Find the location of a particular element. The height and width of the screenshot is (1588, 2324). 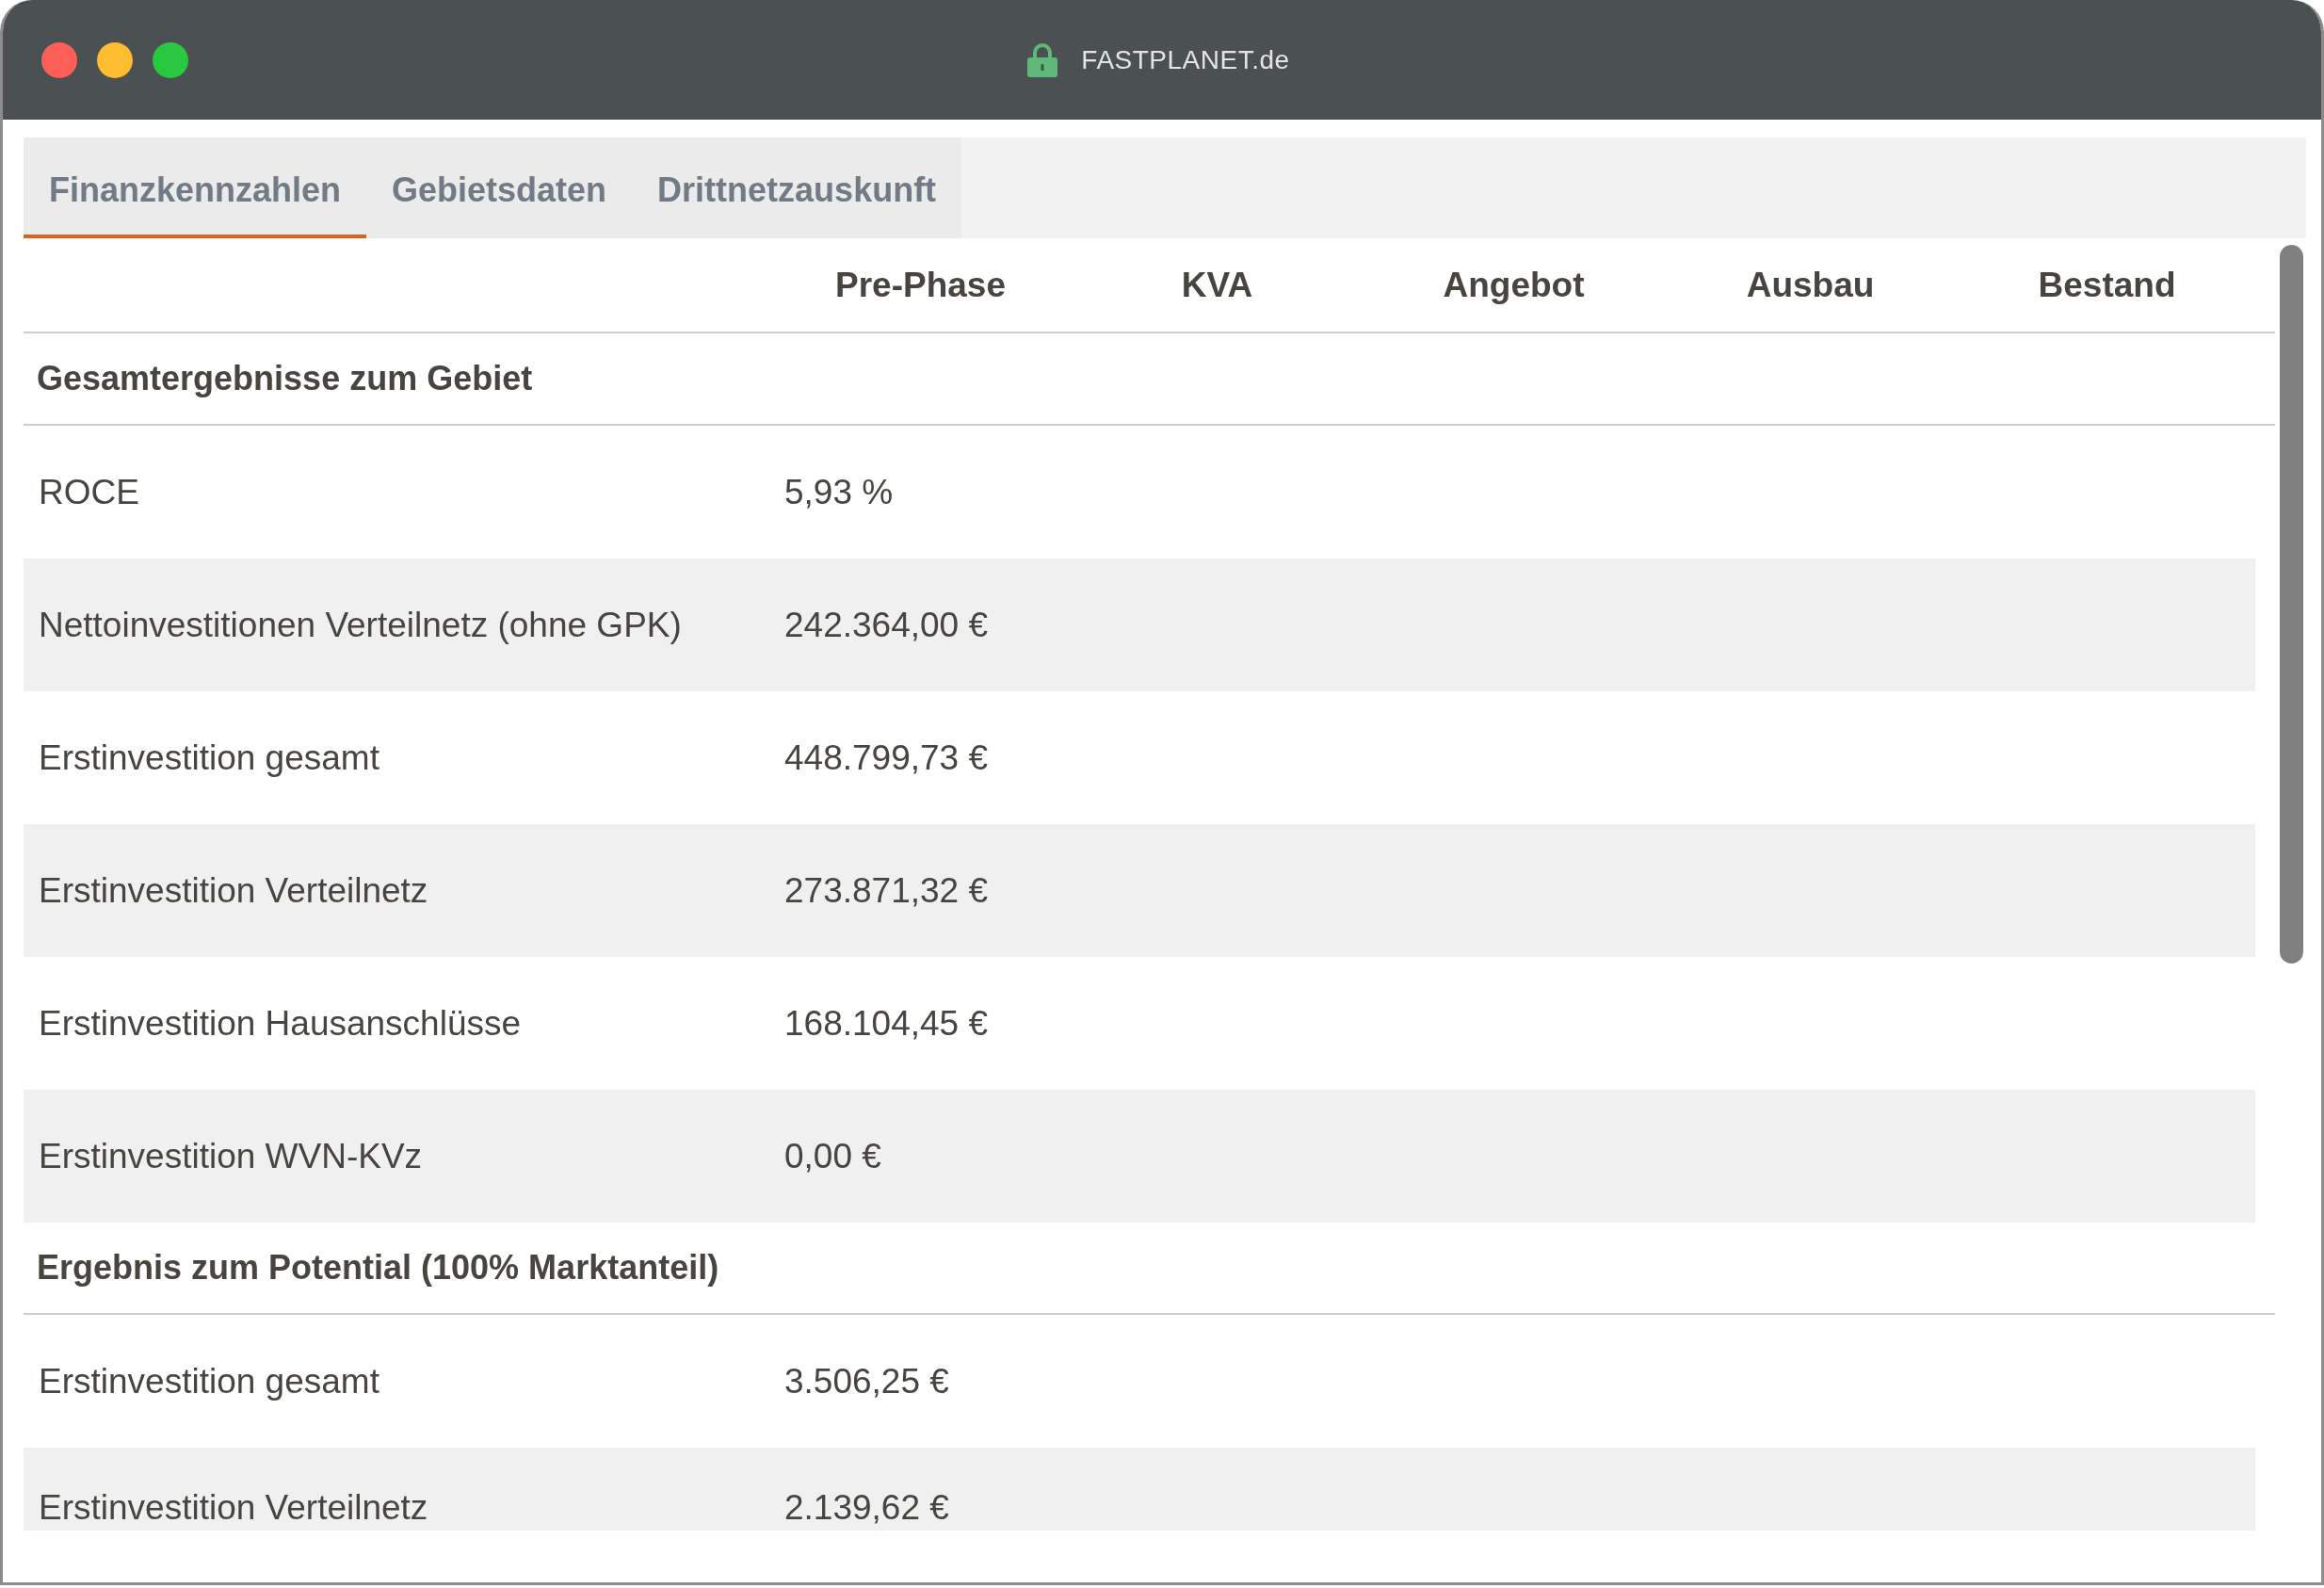

table-cell: 5,93 % is located at coordinates (839, 492).